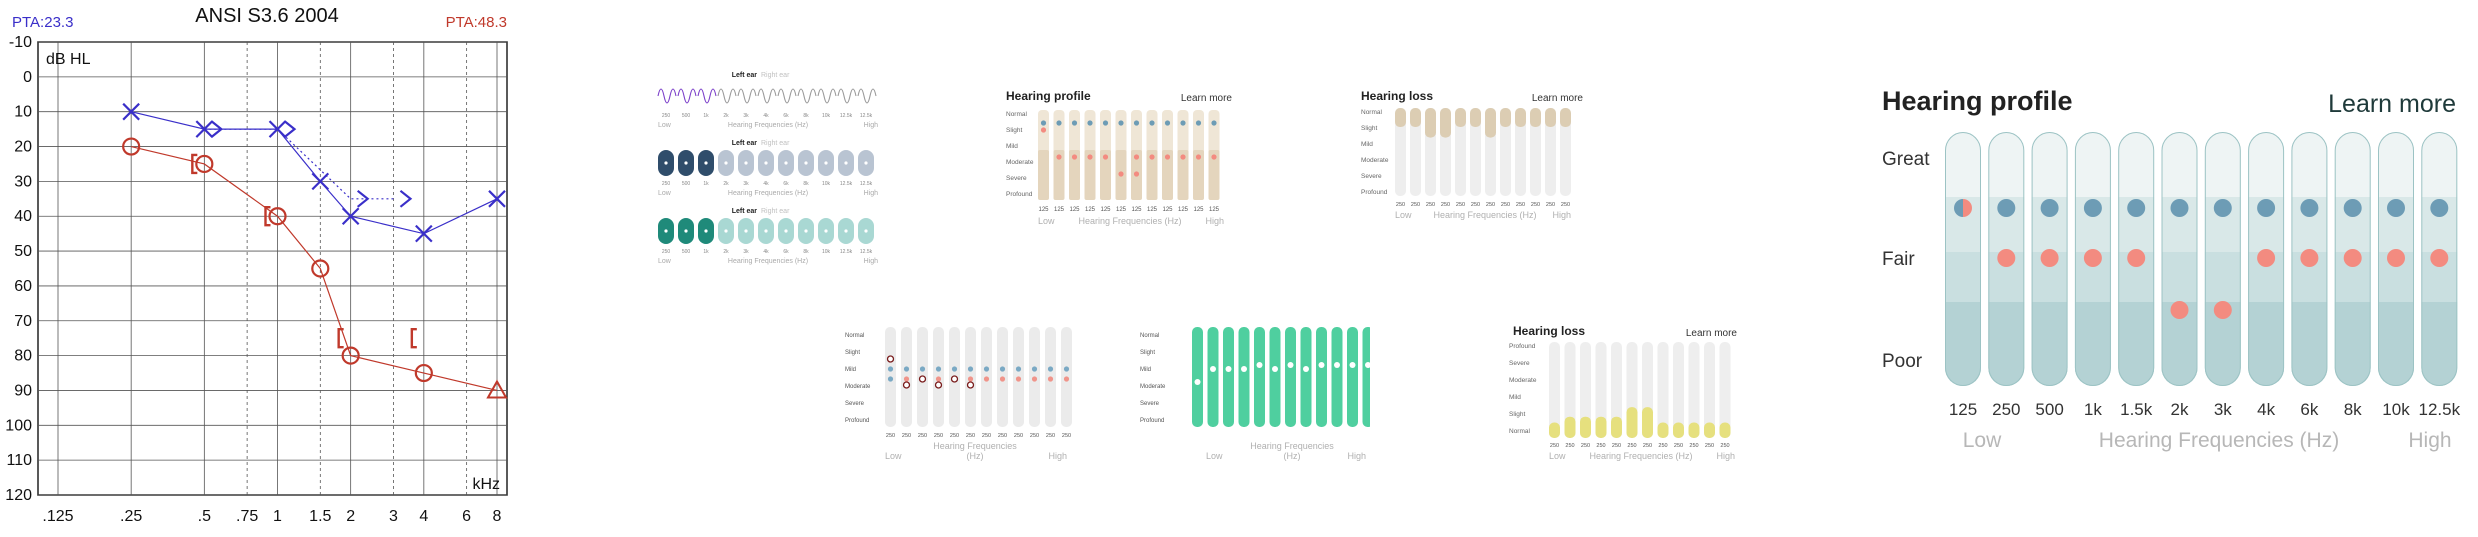 This screenshot has height=537, width=2478. Describe the element at coordinates (23, 251) in the screenshot. I see `y-tick-label: 50` at that location.